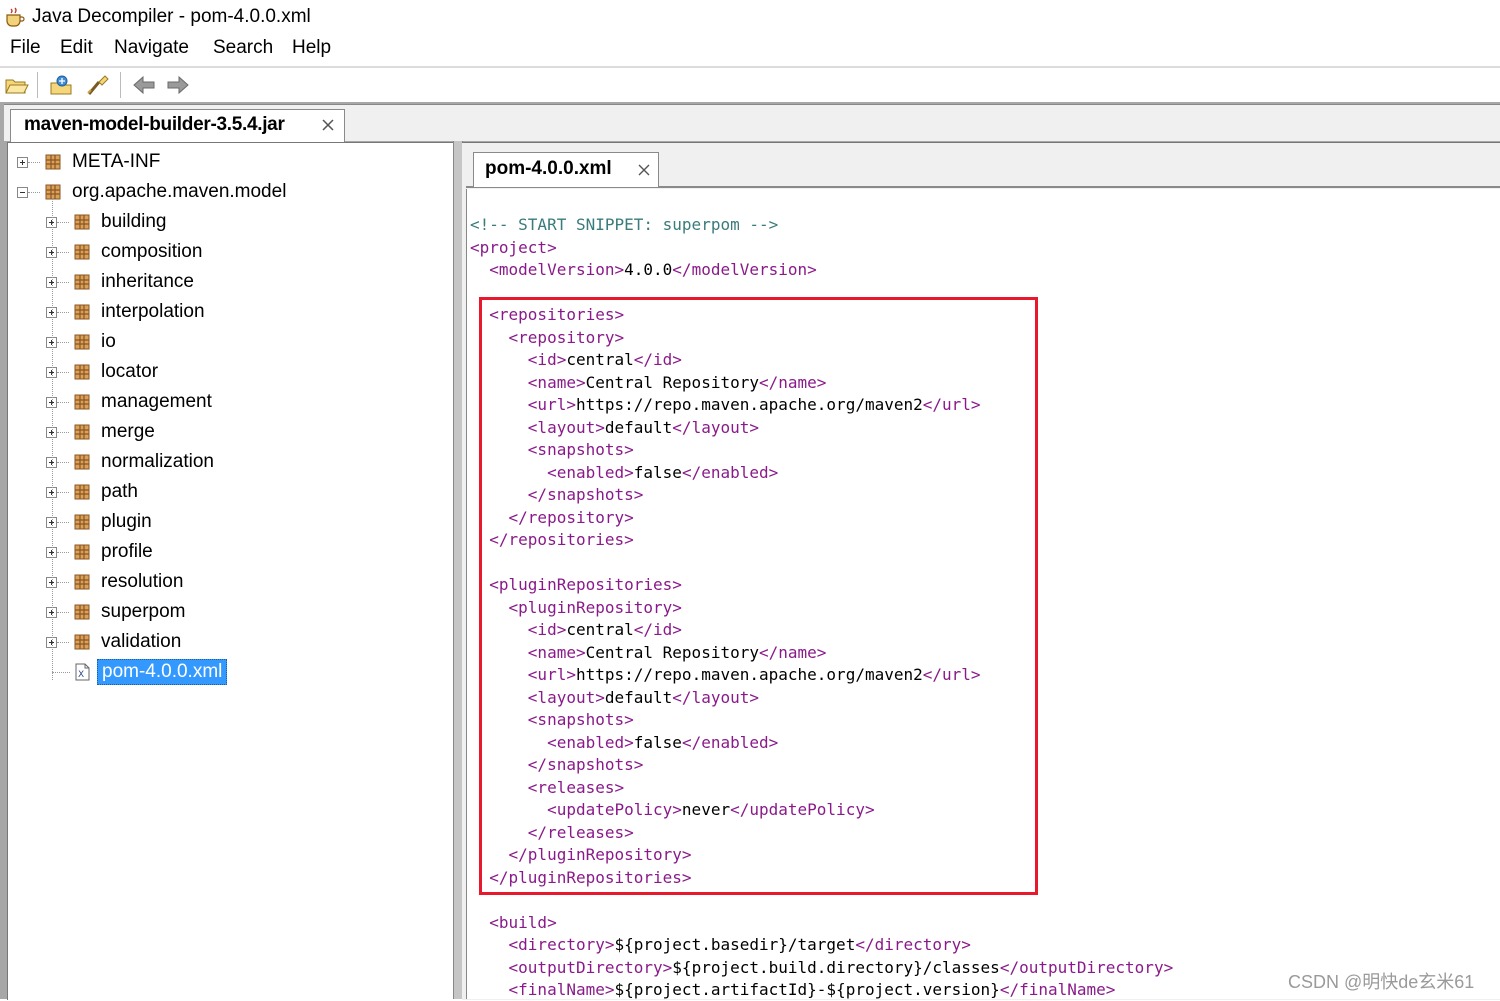 This screenshot has height=1001, width=1500. Describe the element at coordinates (750, 17) in the screenshot. I see `title-bar: Java Decompiler - pom-4.0.0.xml` at that location.